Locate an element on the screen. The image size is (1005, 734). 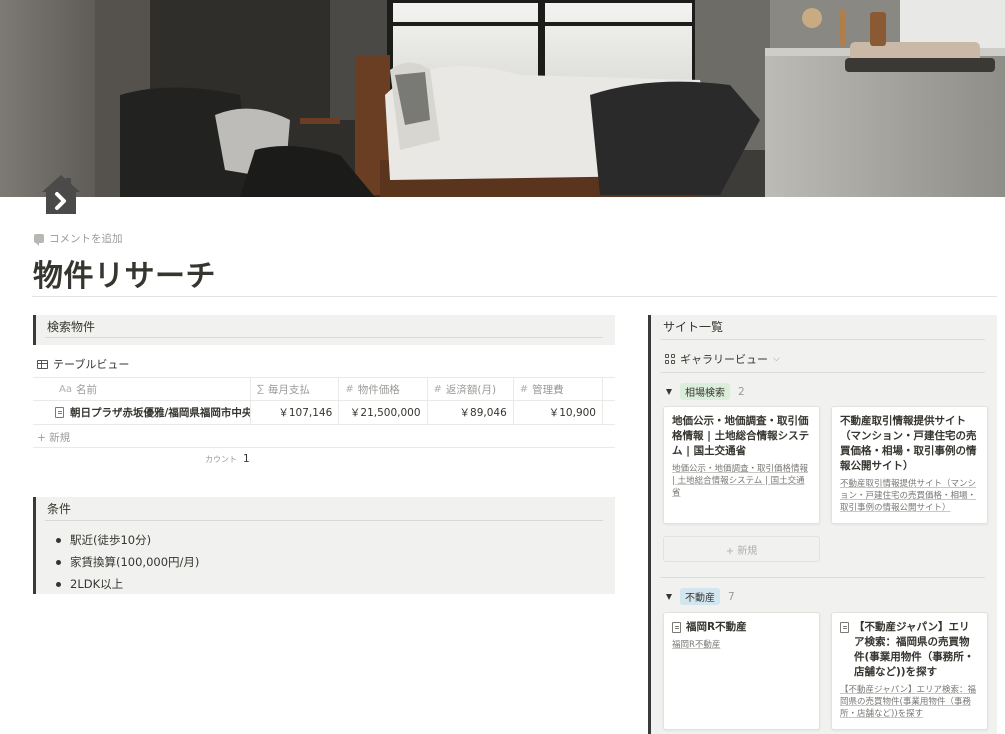
column-header-monthly: ∑ 毎月支払 is located at coordinates (295, 389).